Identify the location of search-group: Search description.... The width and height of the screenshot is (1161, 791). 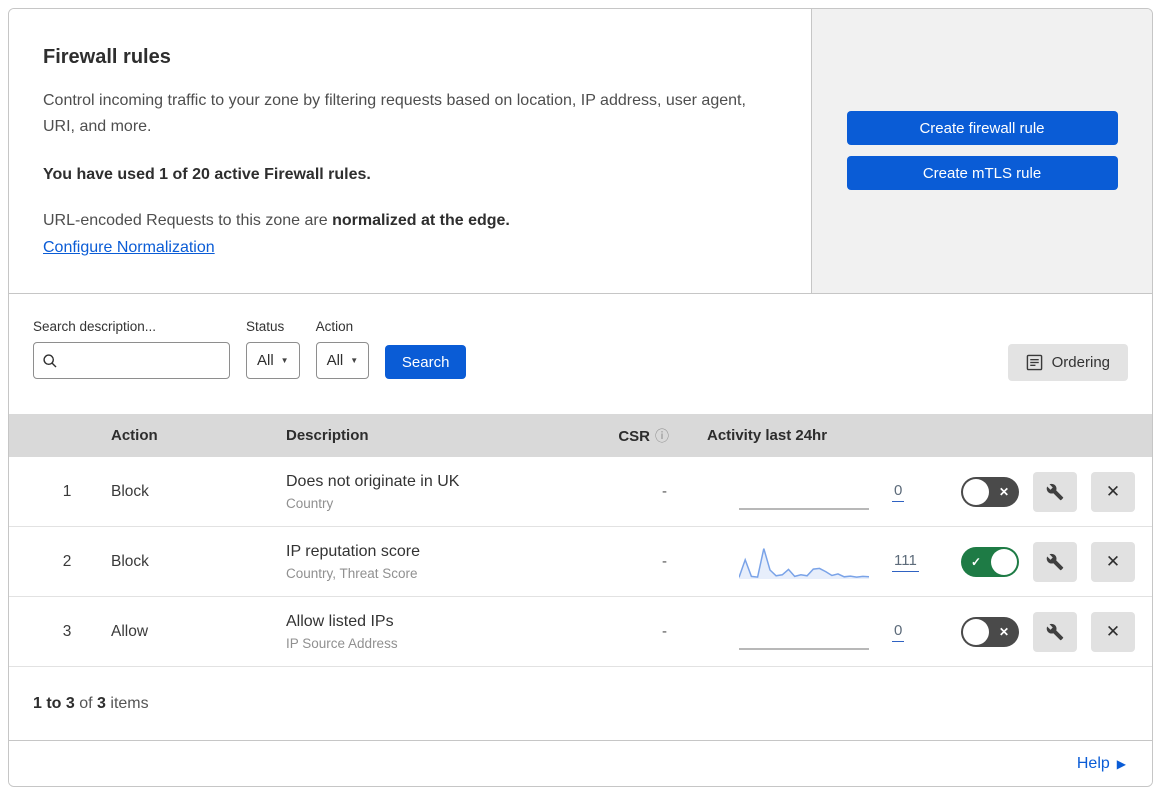
(131, 349).